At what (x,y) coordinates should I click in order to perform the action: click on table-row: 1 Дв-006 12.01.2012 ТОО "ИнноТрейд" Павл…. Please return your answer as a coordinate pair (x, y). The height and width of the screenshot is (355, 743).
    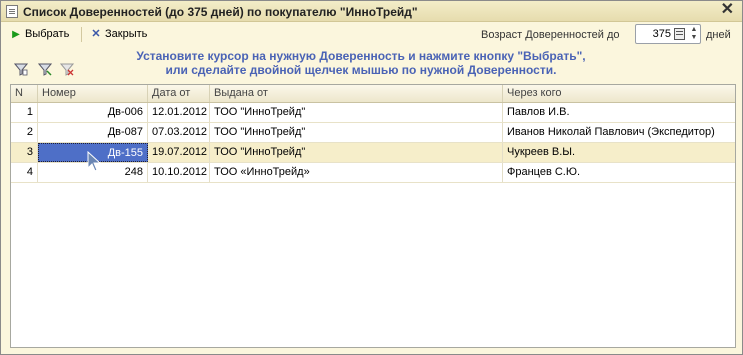
    Looking at the image, I should click on (373, 113).